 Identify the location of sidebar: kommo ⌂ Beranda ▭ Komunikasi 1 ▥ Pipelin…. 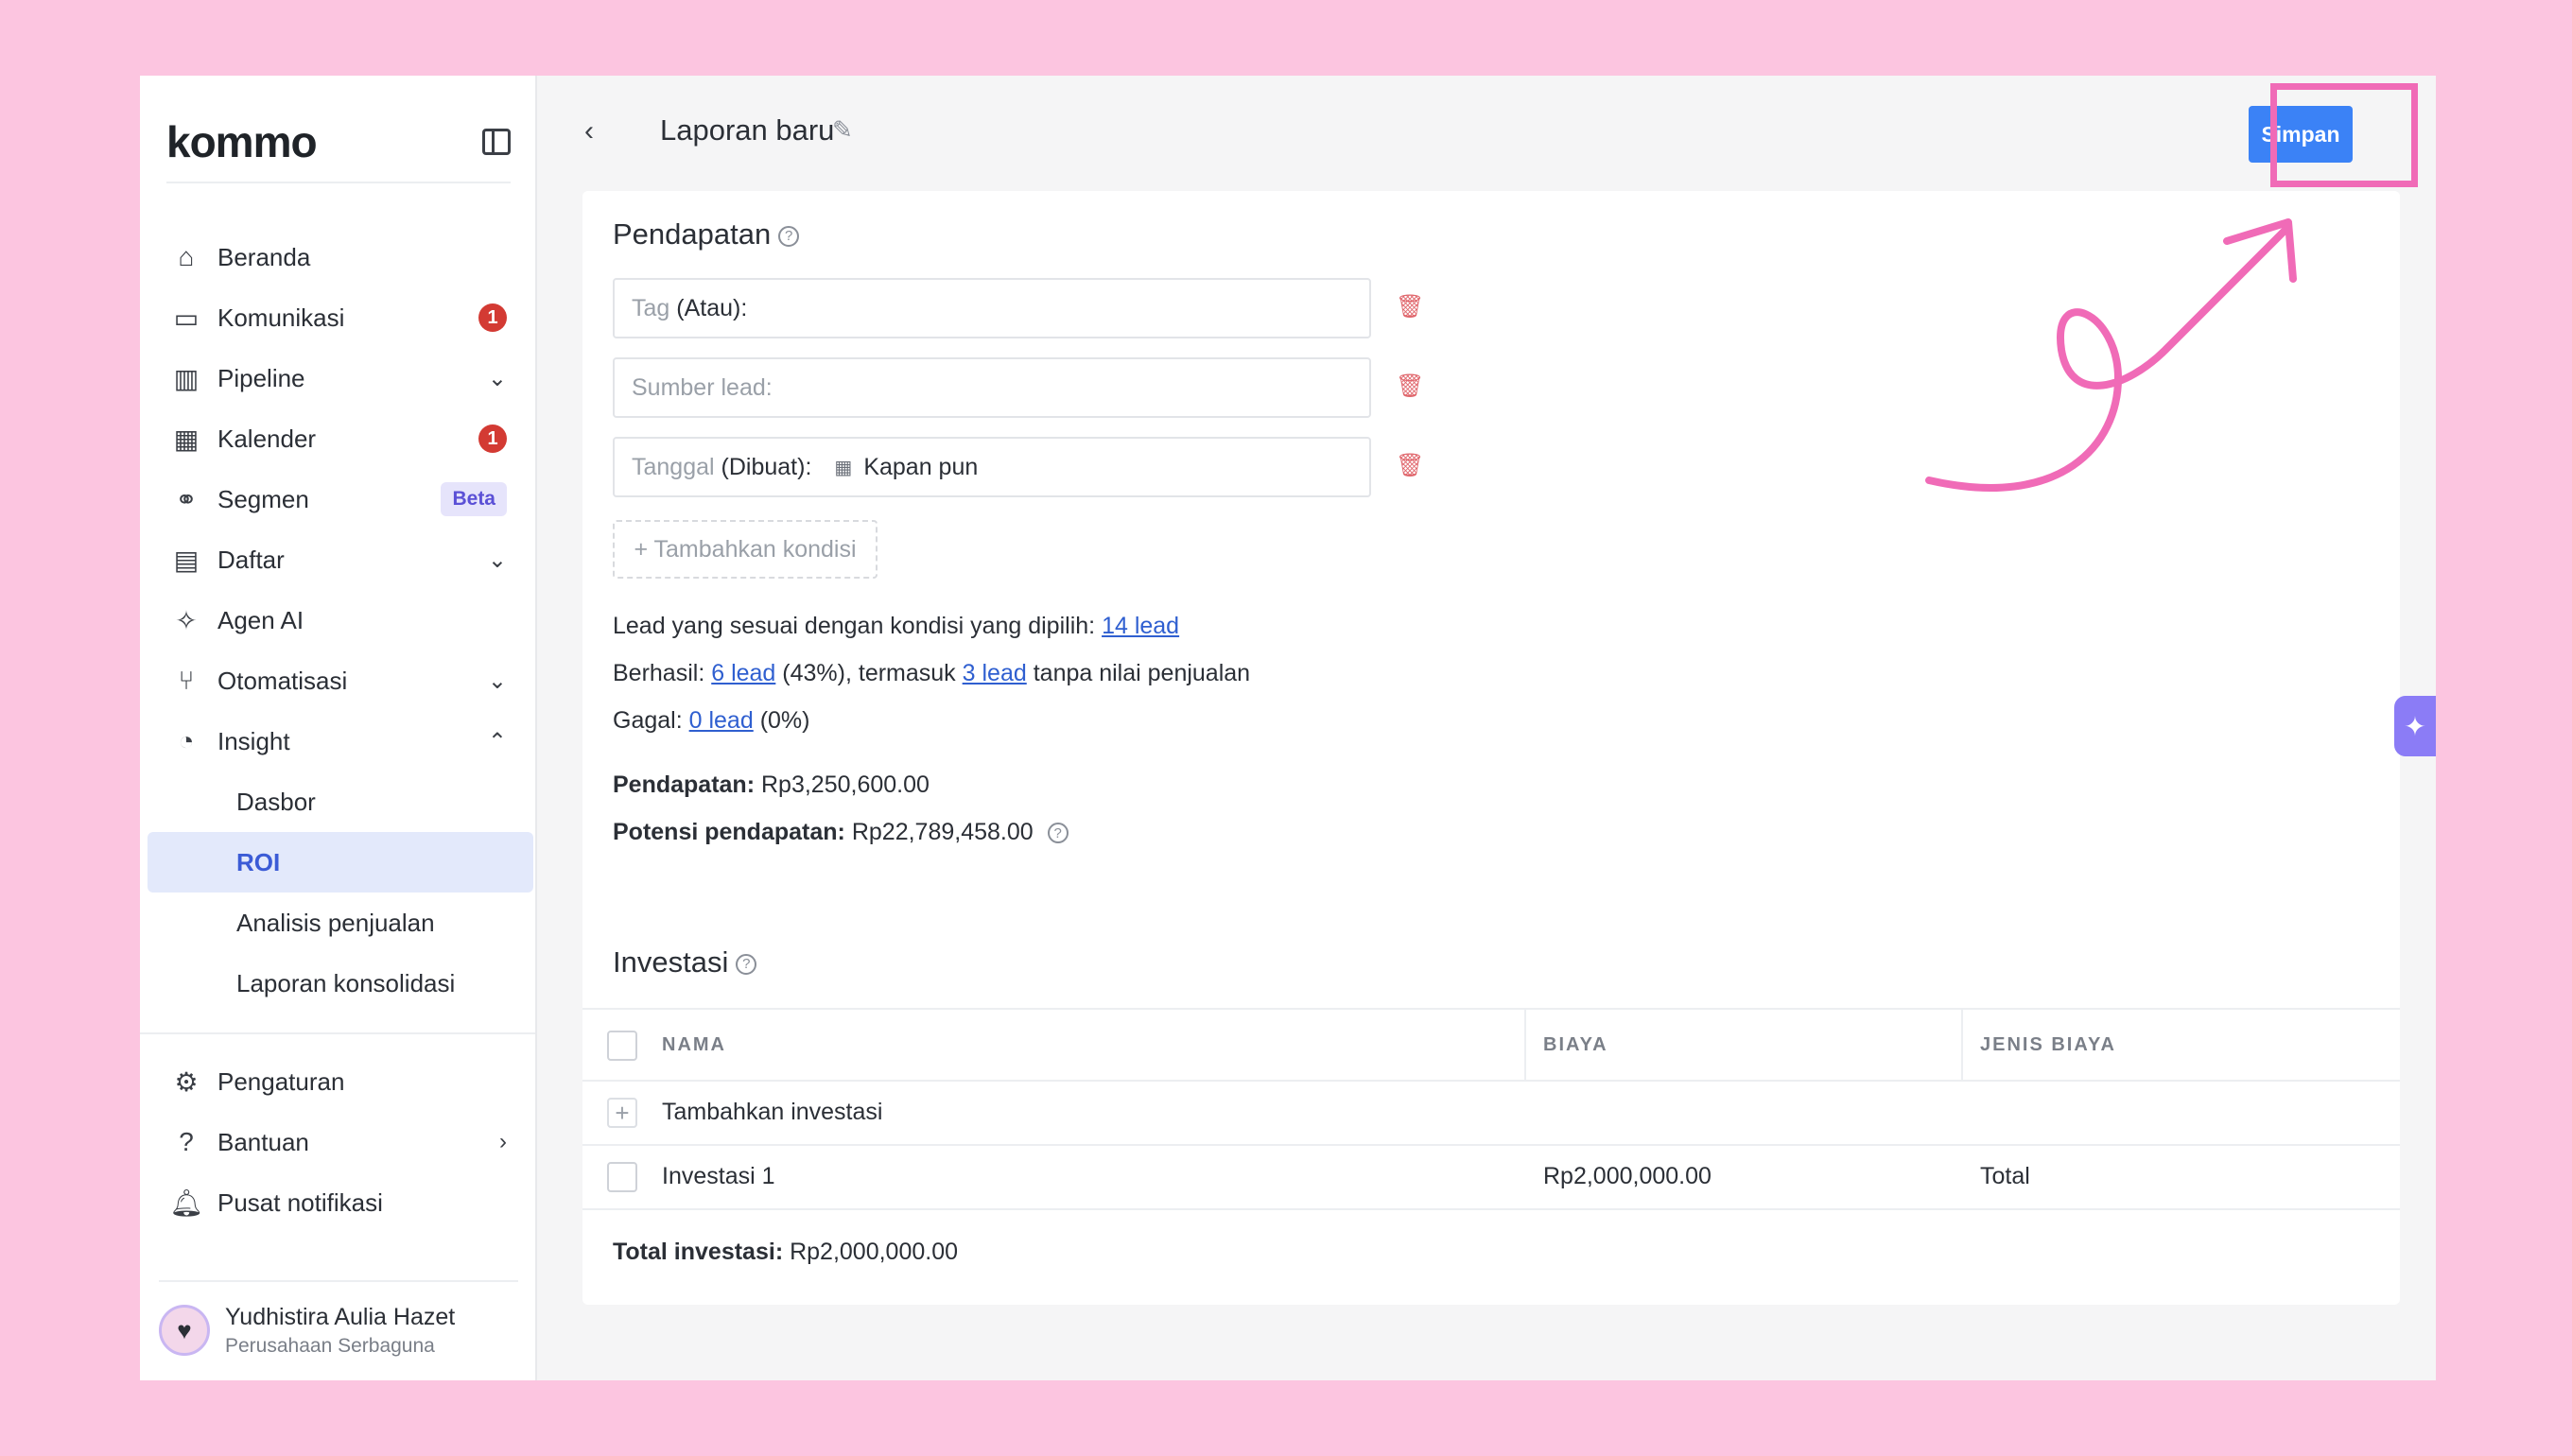
(338, 728).